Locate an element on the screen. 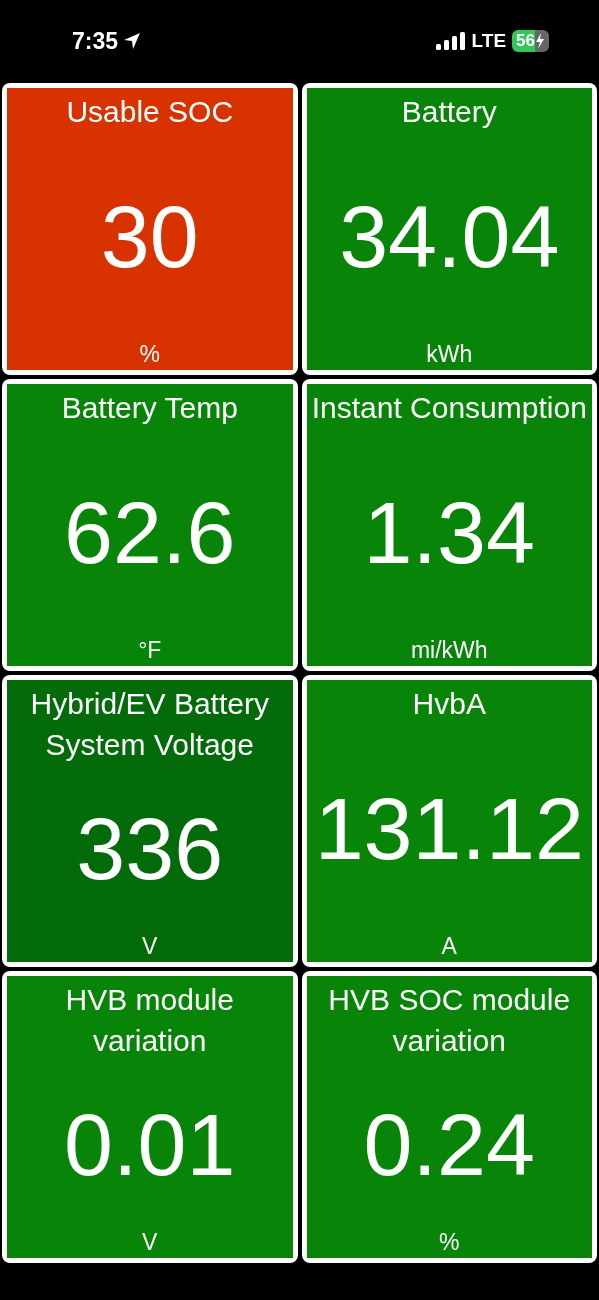  gauge-title: Hybrid/EV Battery System Voltage is located at coordinates (149, 724).